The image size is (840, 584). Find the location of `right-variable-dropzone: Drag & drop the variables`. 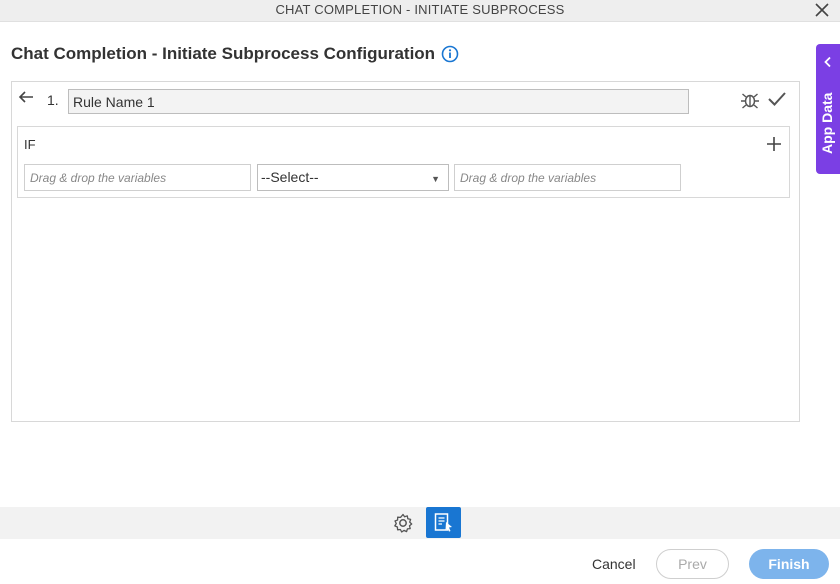

right-variable-dropzone: Drag & drop the variables is located at coordinates (567, 177).